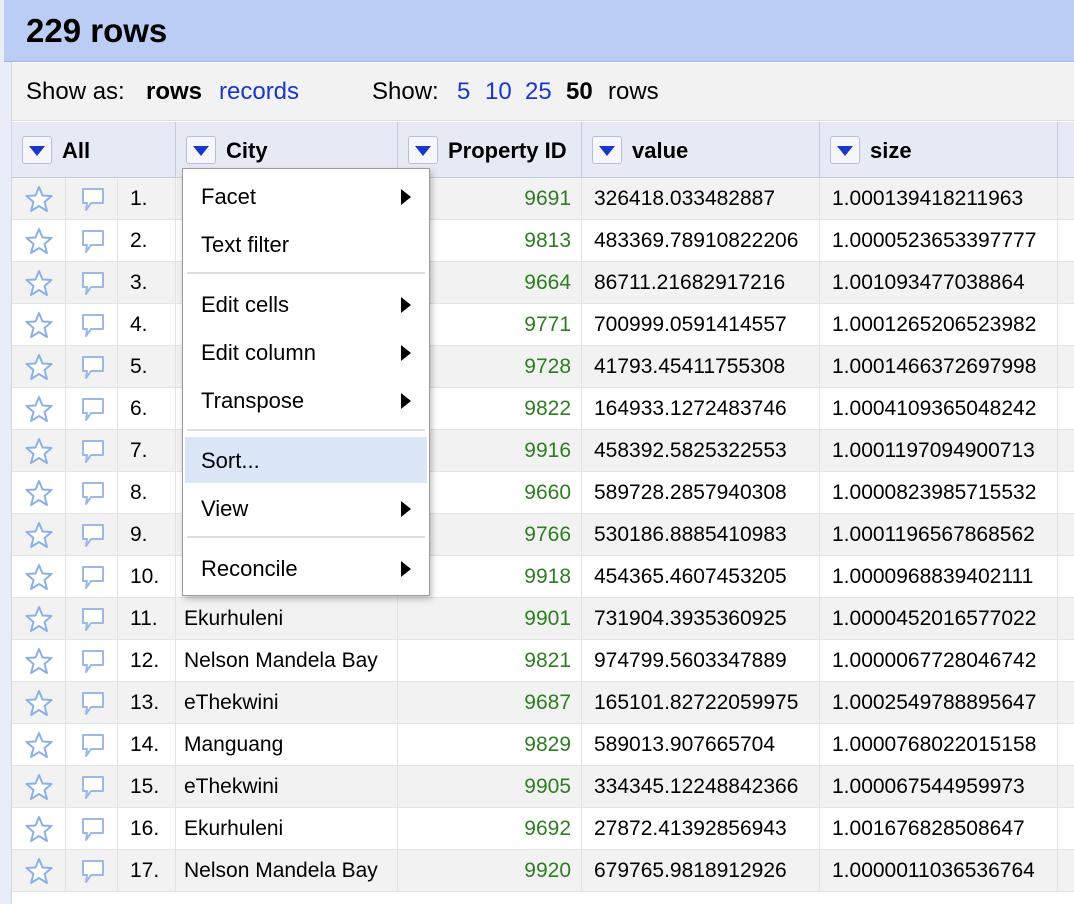  What do you see at coordinates (701, 577) in the screenshot?
I see `value-cell: 454365.4607453205` at bounding box center [701, 577].